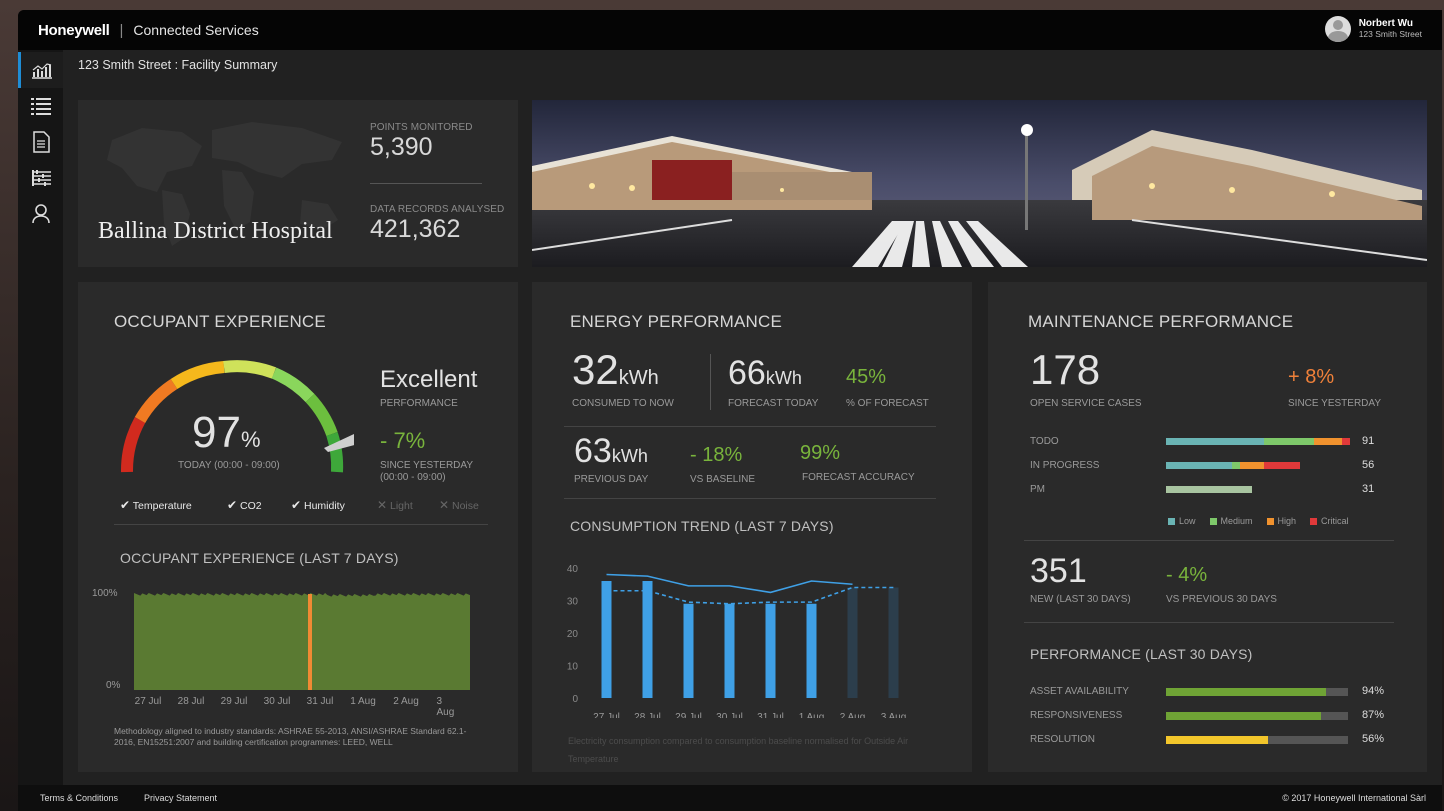 Image resolution: width=1444 pixels, height=811 pixels. What do you see at coordinates (464, 505) in the screenshot?
I see `factor-noise: ✕ Noise` at bounding box center [464, 505].